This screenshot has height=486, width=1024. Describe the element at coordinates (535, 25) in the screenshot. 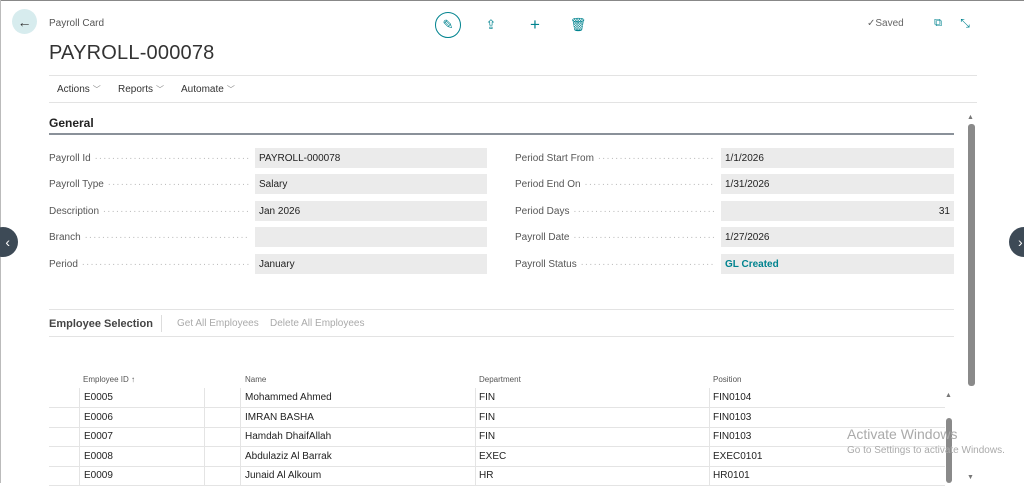

I see `new-button: +` at that location.